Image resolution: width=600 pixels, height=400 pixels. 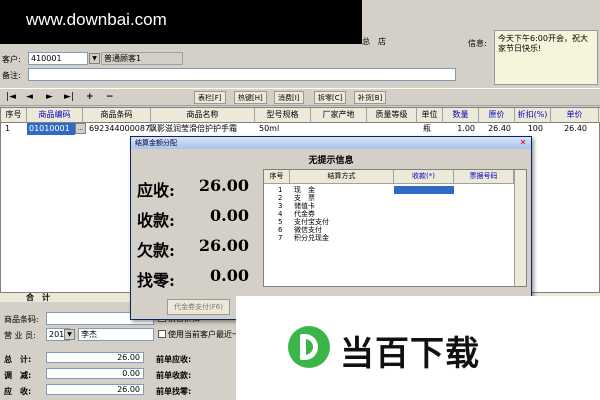 I want to click on col-code: 商品编码, so click(x=55, y=115).